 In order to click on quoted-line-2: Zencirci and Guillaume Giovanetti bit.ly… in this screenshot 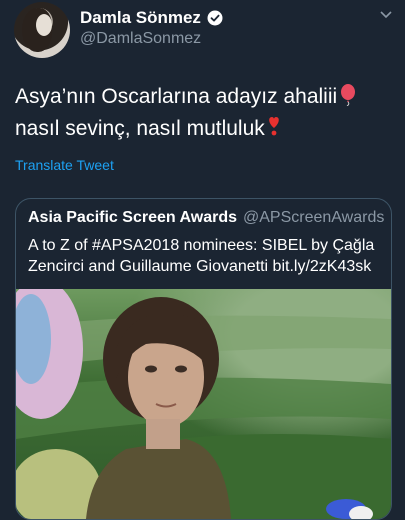, I will do `click(200, 266)`.